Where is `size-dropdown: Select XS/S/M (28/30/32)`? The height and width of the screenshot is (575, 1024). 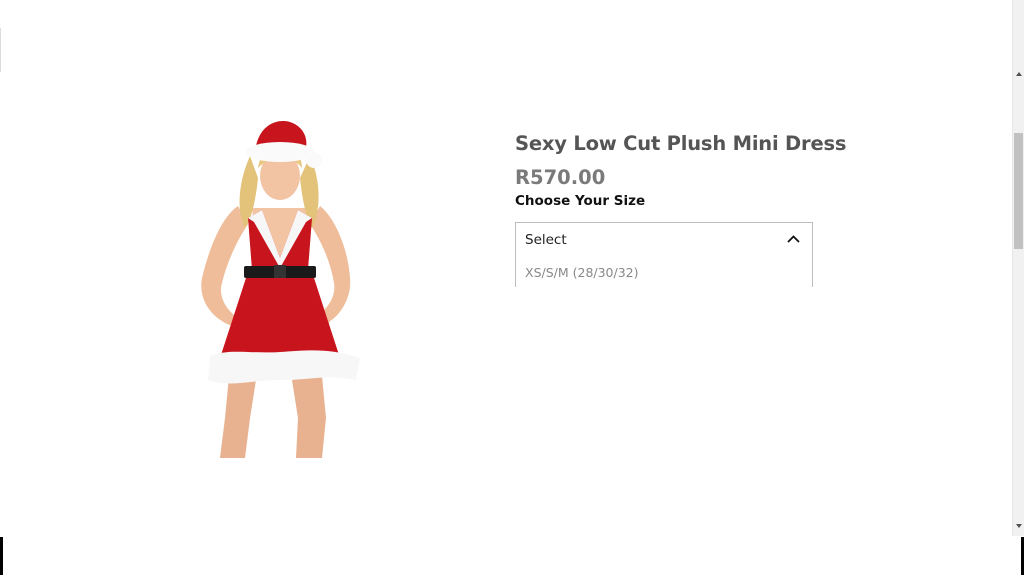 size-dropdown: Select XS/S/M (28/30/32) is located at coordinates (664, 254).